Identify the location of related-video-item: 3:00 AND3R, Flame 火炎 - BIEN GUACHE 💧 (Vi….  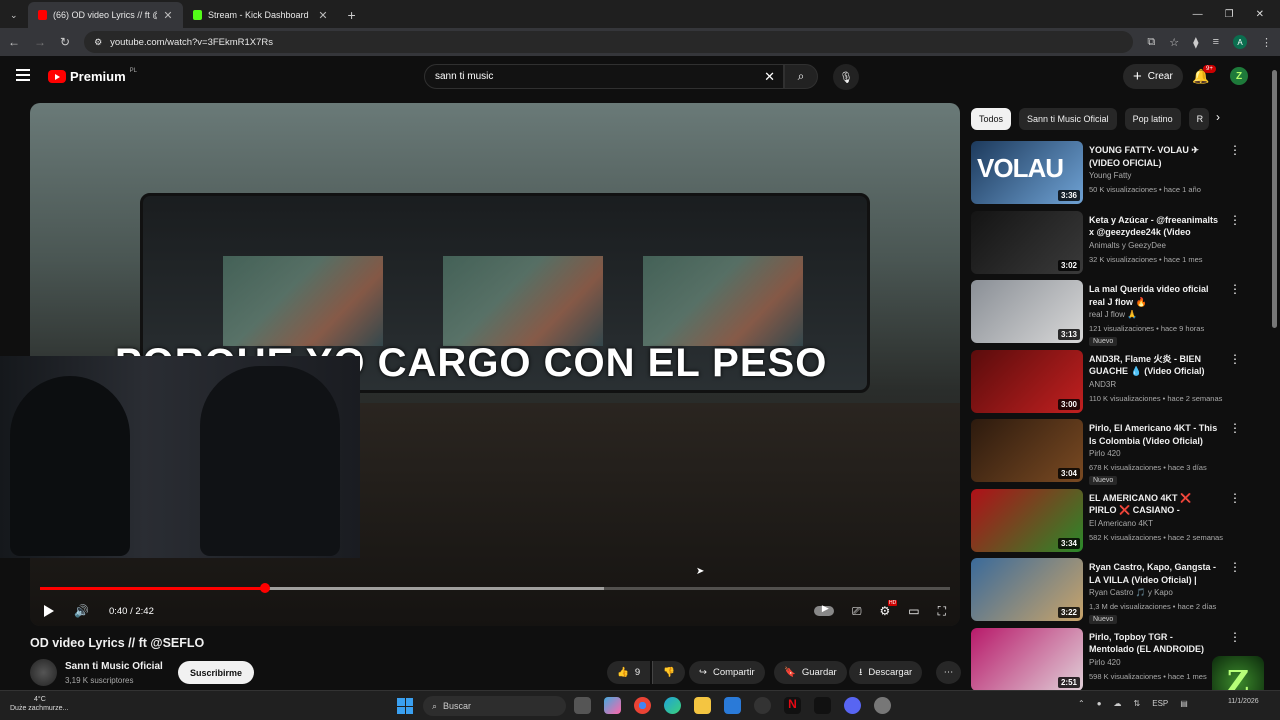
(1111, 384).